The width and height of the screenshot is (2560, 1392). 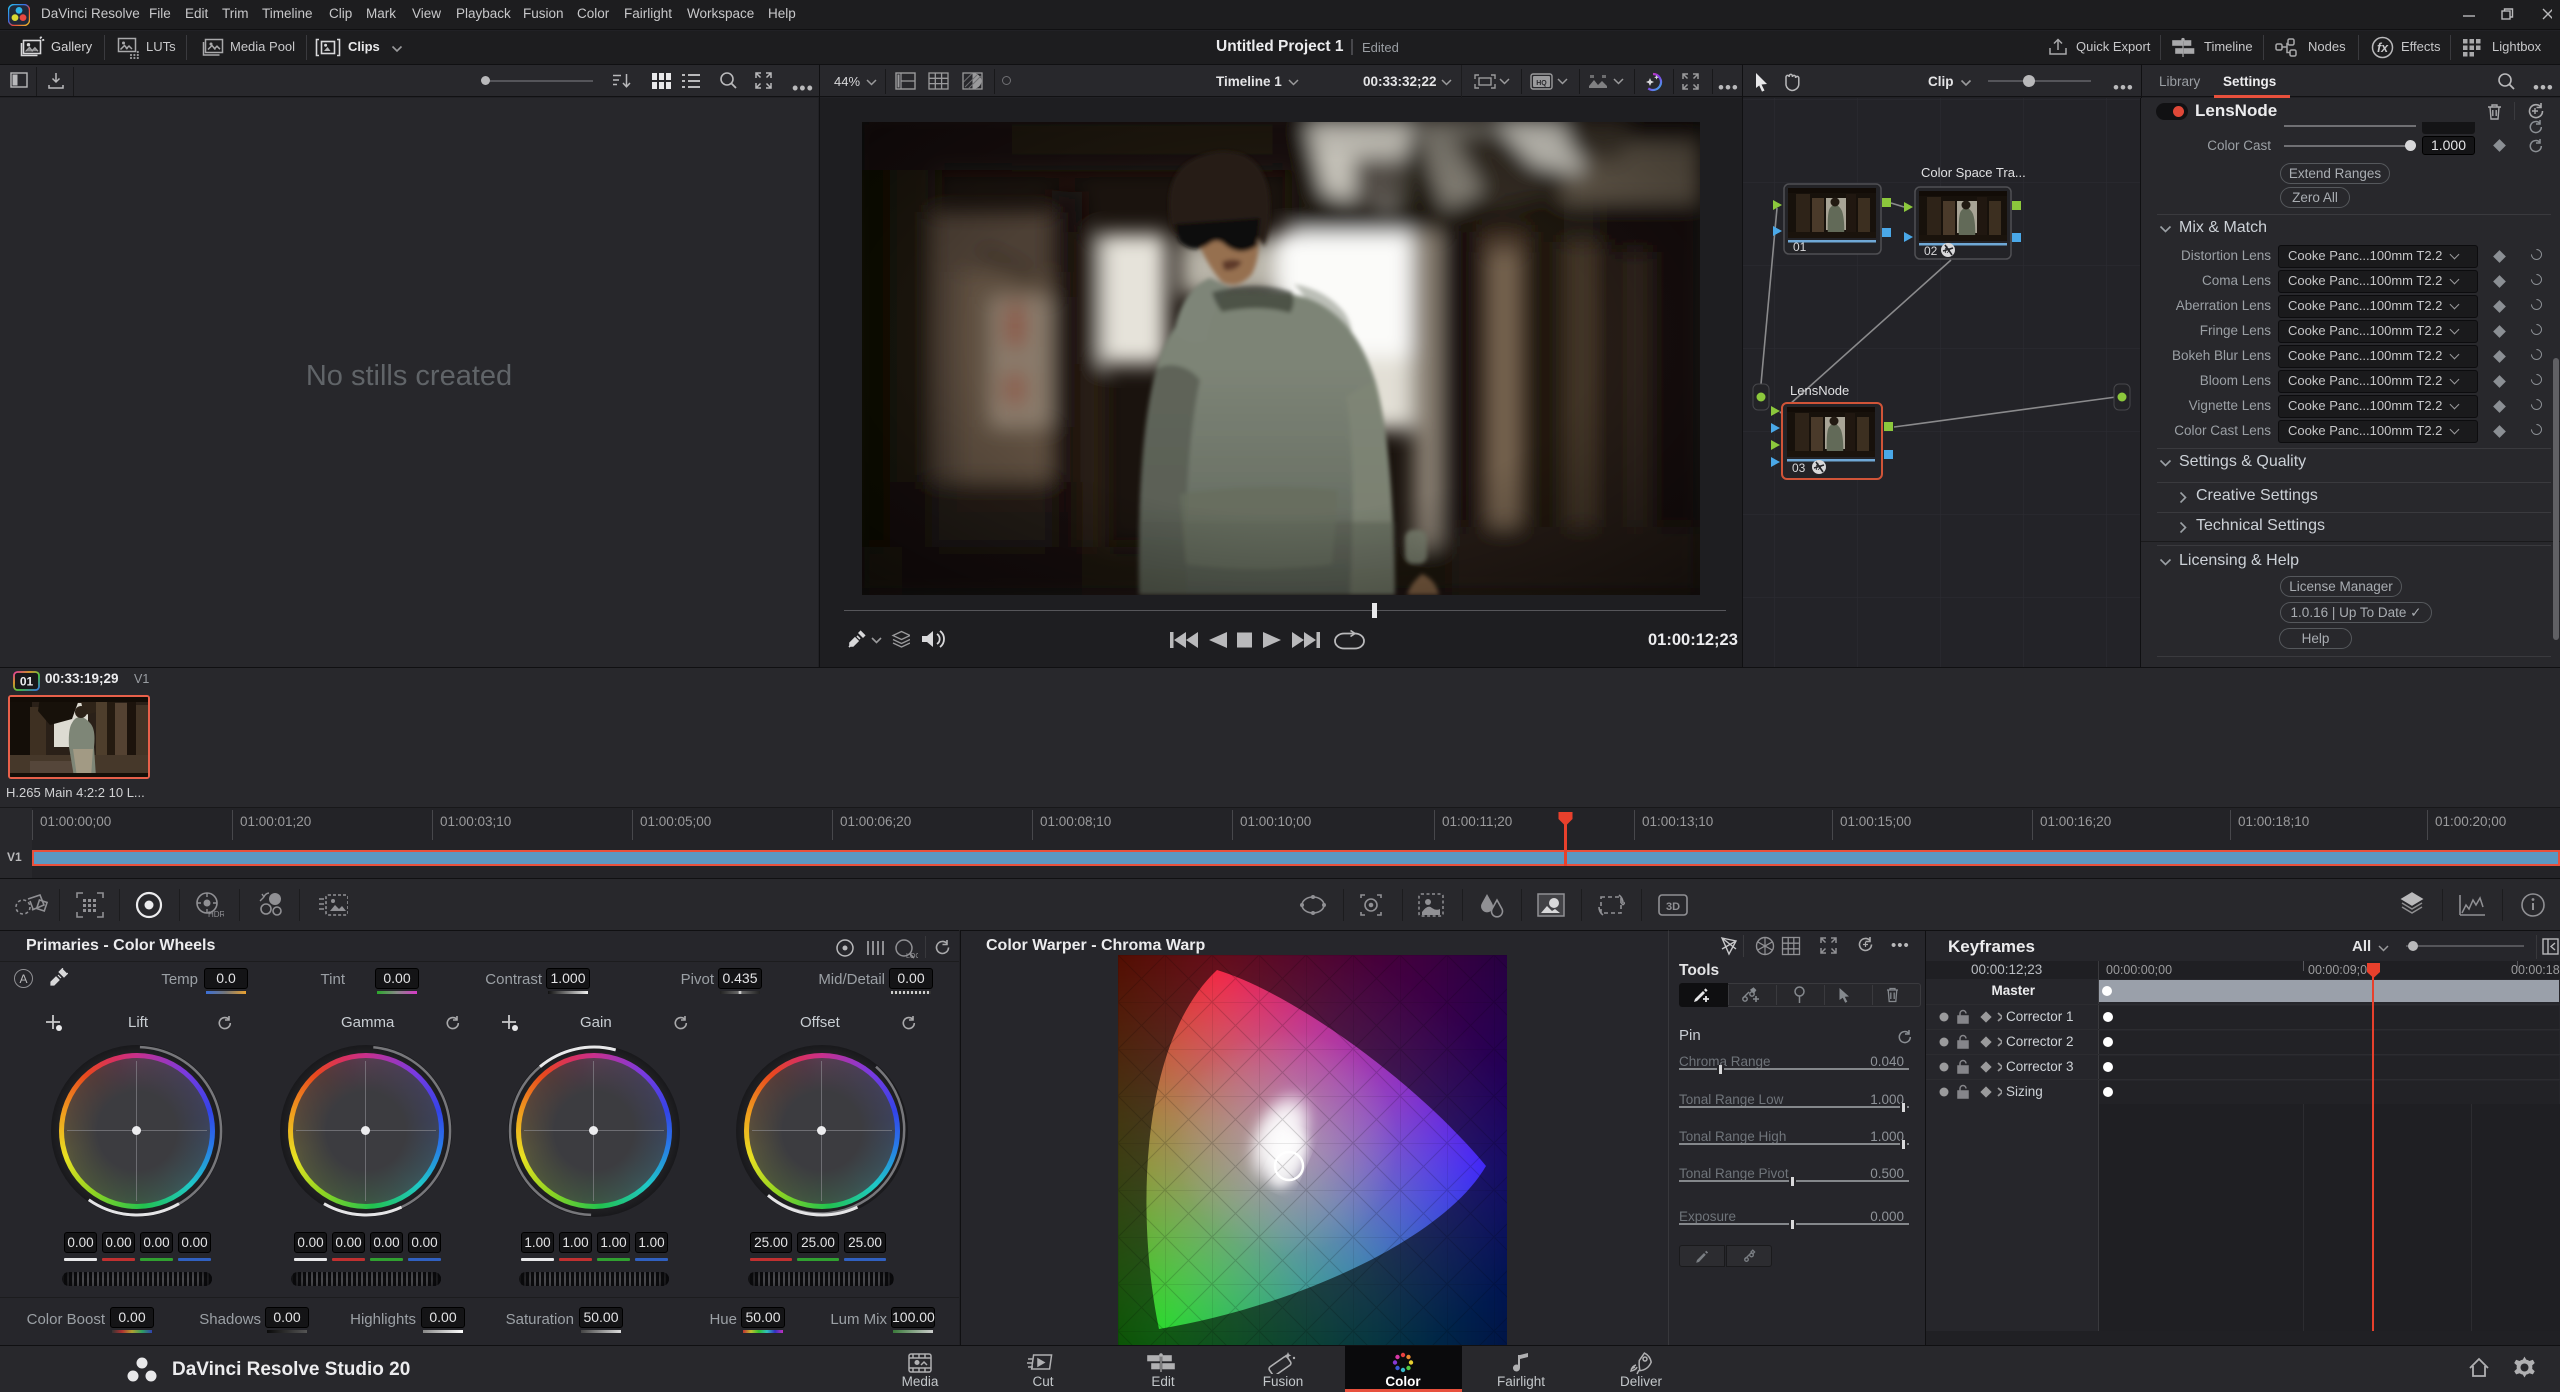 What do you see at coordinates (1673, 907) in the screenshot?
I see `svg-text: 3D` at bounding box center [1673, 907].